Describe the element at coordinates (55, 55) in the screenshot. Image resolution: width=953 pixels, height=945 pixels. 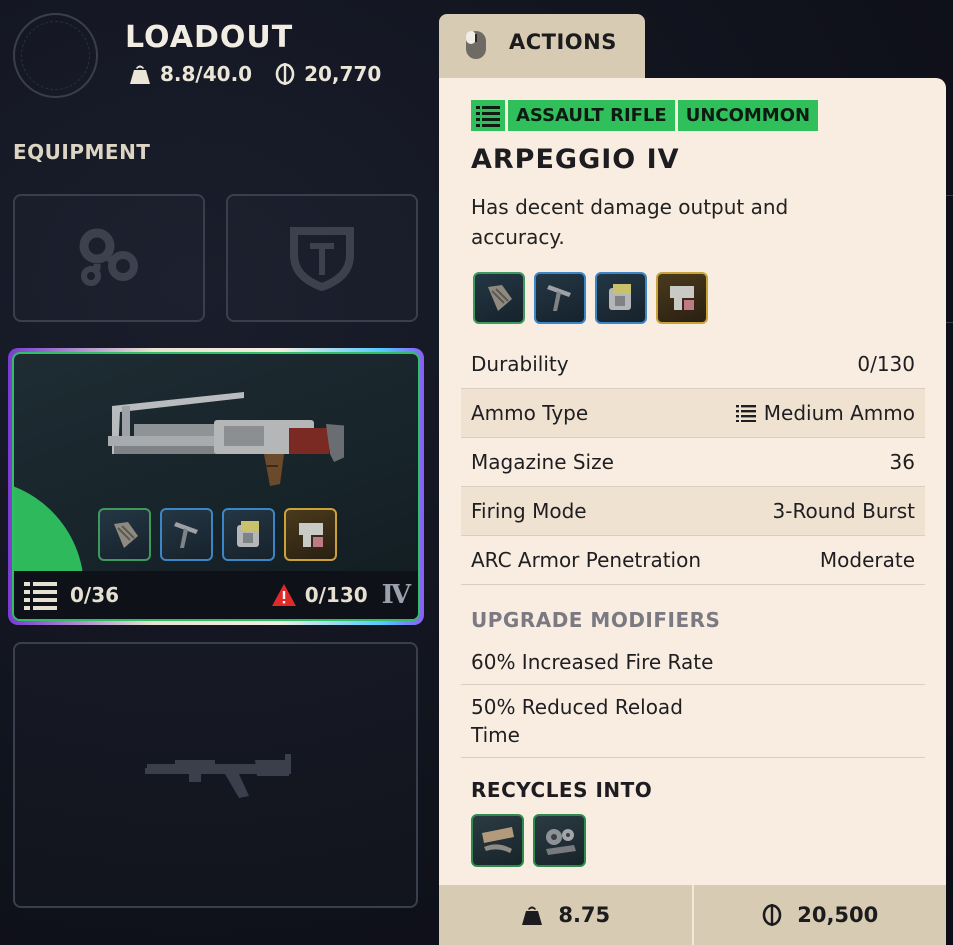
I see `player-avatar` at that location.